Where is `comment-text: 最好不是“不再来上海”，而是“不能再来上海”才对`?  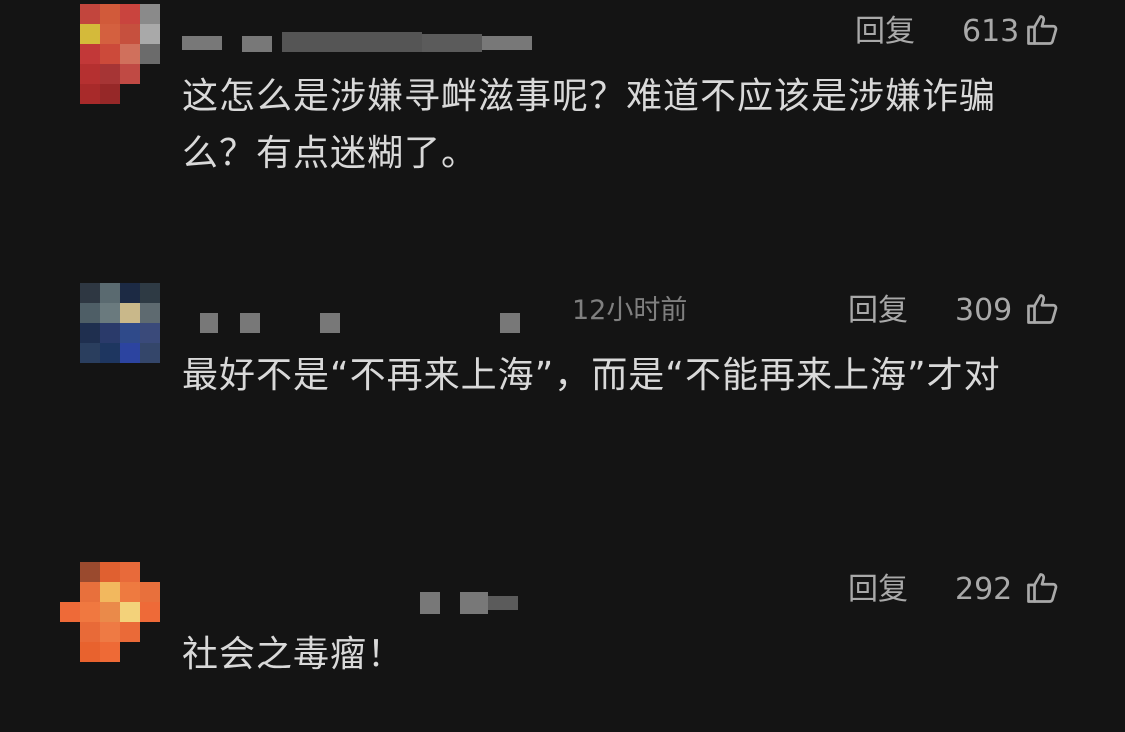
comment-text: 最好不是“不再来上海”，而是“不能再来上海”才对 is located at coordinates (591, 375).